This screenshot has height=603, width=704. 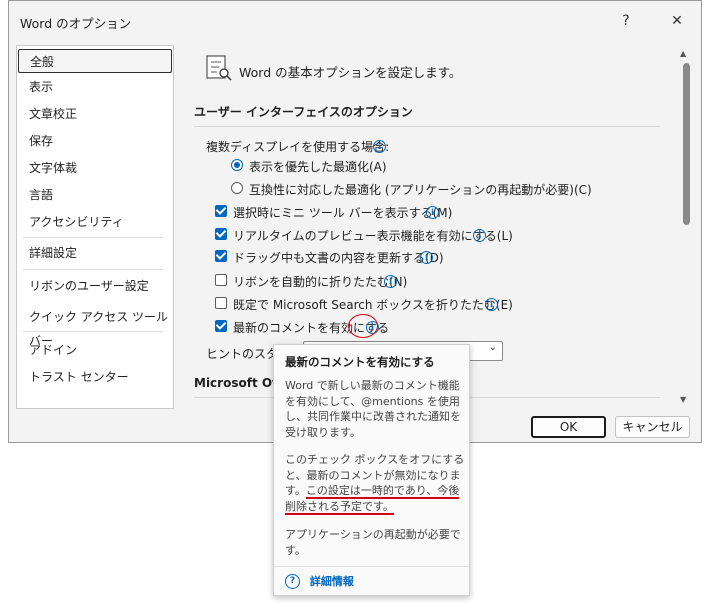 What do you see at coordinates (95, 61) in the screenshot?
I see `nav-item-general: 全般` at bounding box center [95, 61].